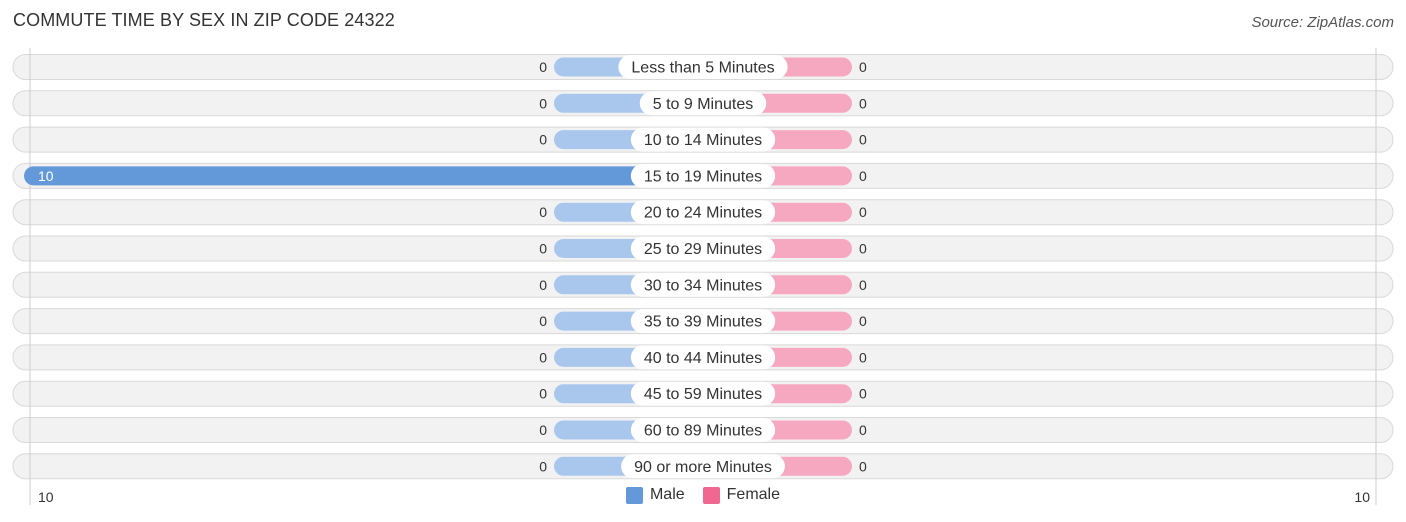 The image size is (1406, 522). Describe the element at coordinates (702, 68) in the screenshot. I see `category-label: Less than 5 Minutes` at that location.